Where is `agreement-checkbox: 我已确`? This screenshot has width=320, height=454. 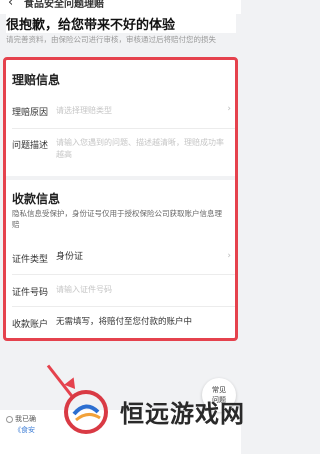 agreement-checkbox: 我已确 is located at coordinates (21, 419).